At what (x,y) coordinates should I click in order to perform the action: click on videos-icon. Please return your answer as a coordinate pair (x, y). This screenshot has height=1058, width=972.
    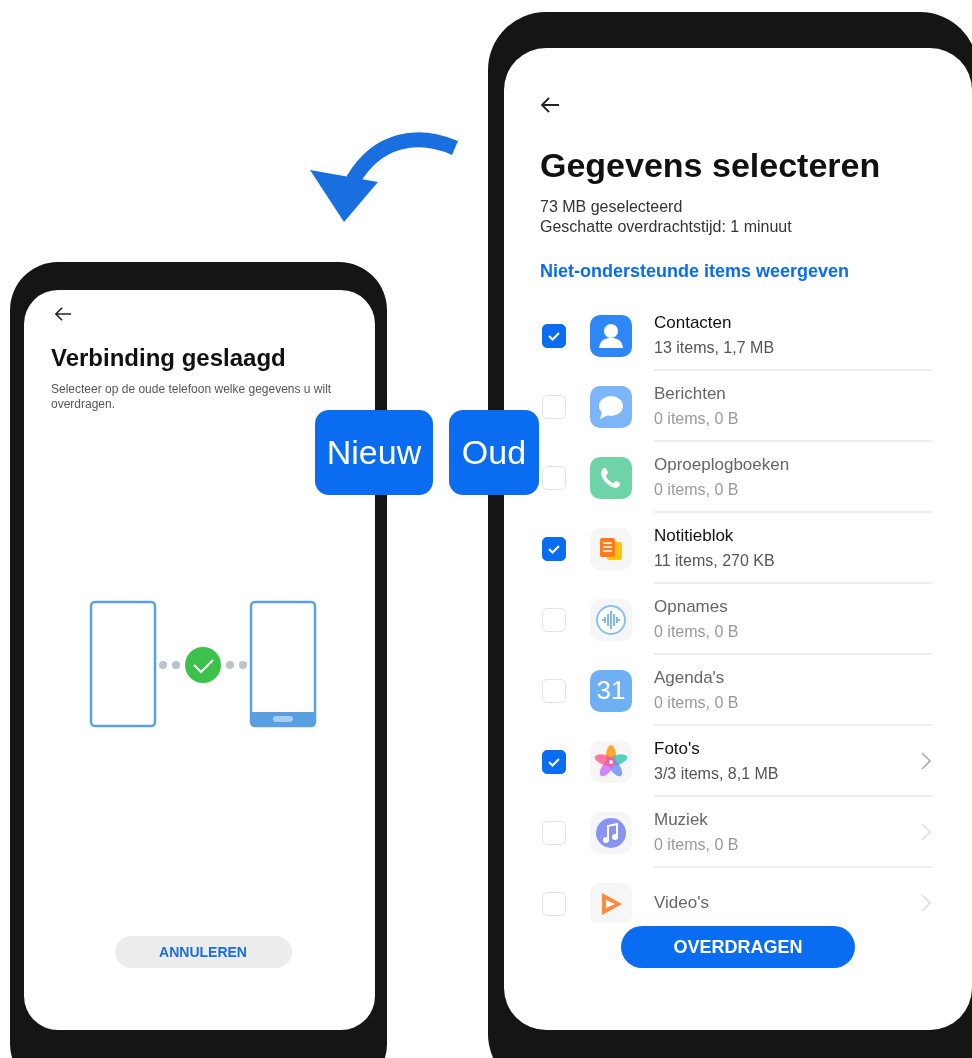
    Looking at the image, I should click on (611, 902).